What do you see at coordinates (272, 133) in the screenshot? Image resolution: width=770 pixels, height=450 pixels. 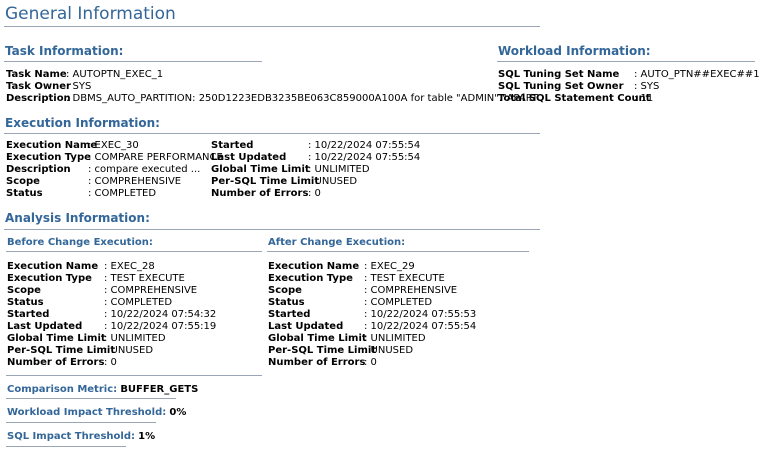 I see `execution-info-divider` at bounding box center [272, 133].